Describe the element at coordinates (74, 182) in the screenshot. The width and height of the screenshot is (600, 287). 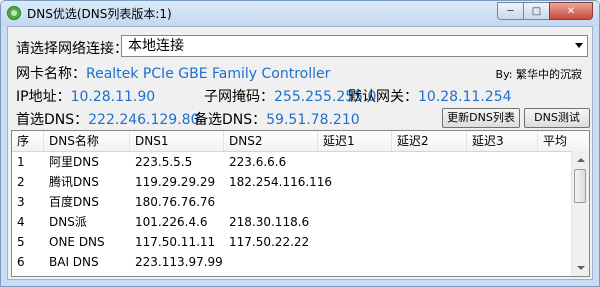
I see `cell-dns-name: 腾讯DNS` at that location.